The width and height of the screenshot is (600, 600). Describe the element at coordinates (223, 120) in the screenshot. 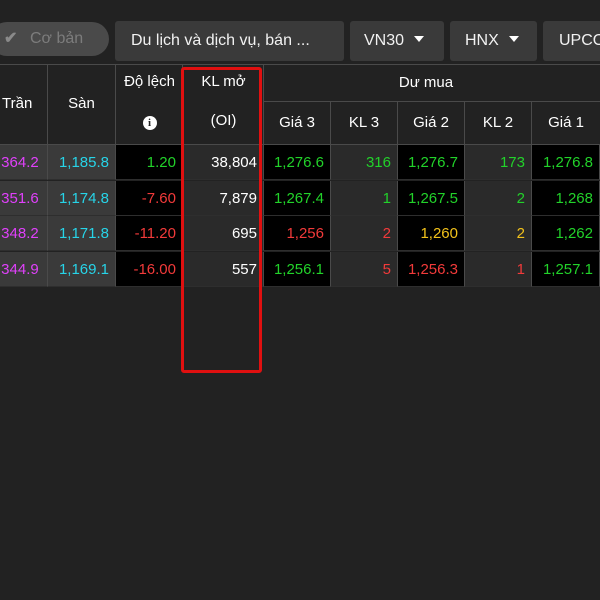

I see `header-oi-line2: (OI)` at that location.